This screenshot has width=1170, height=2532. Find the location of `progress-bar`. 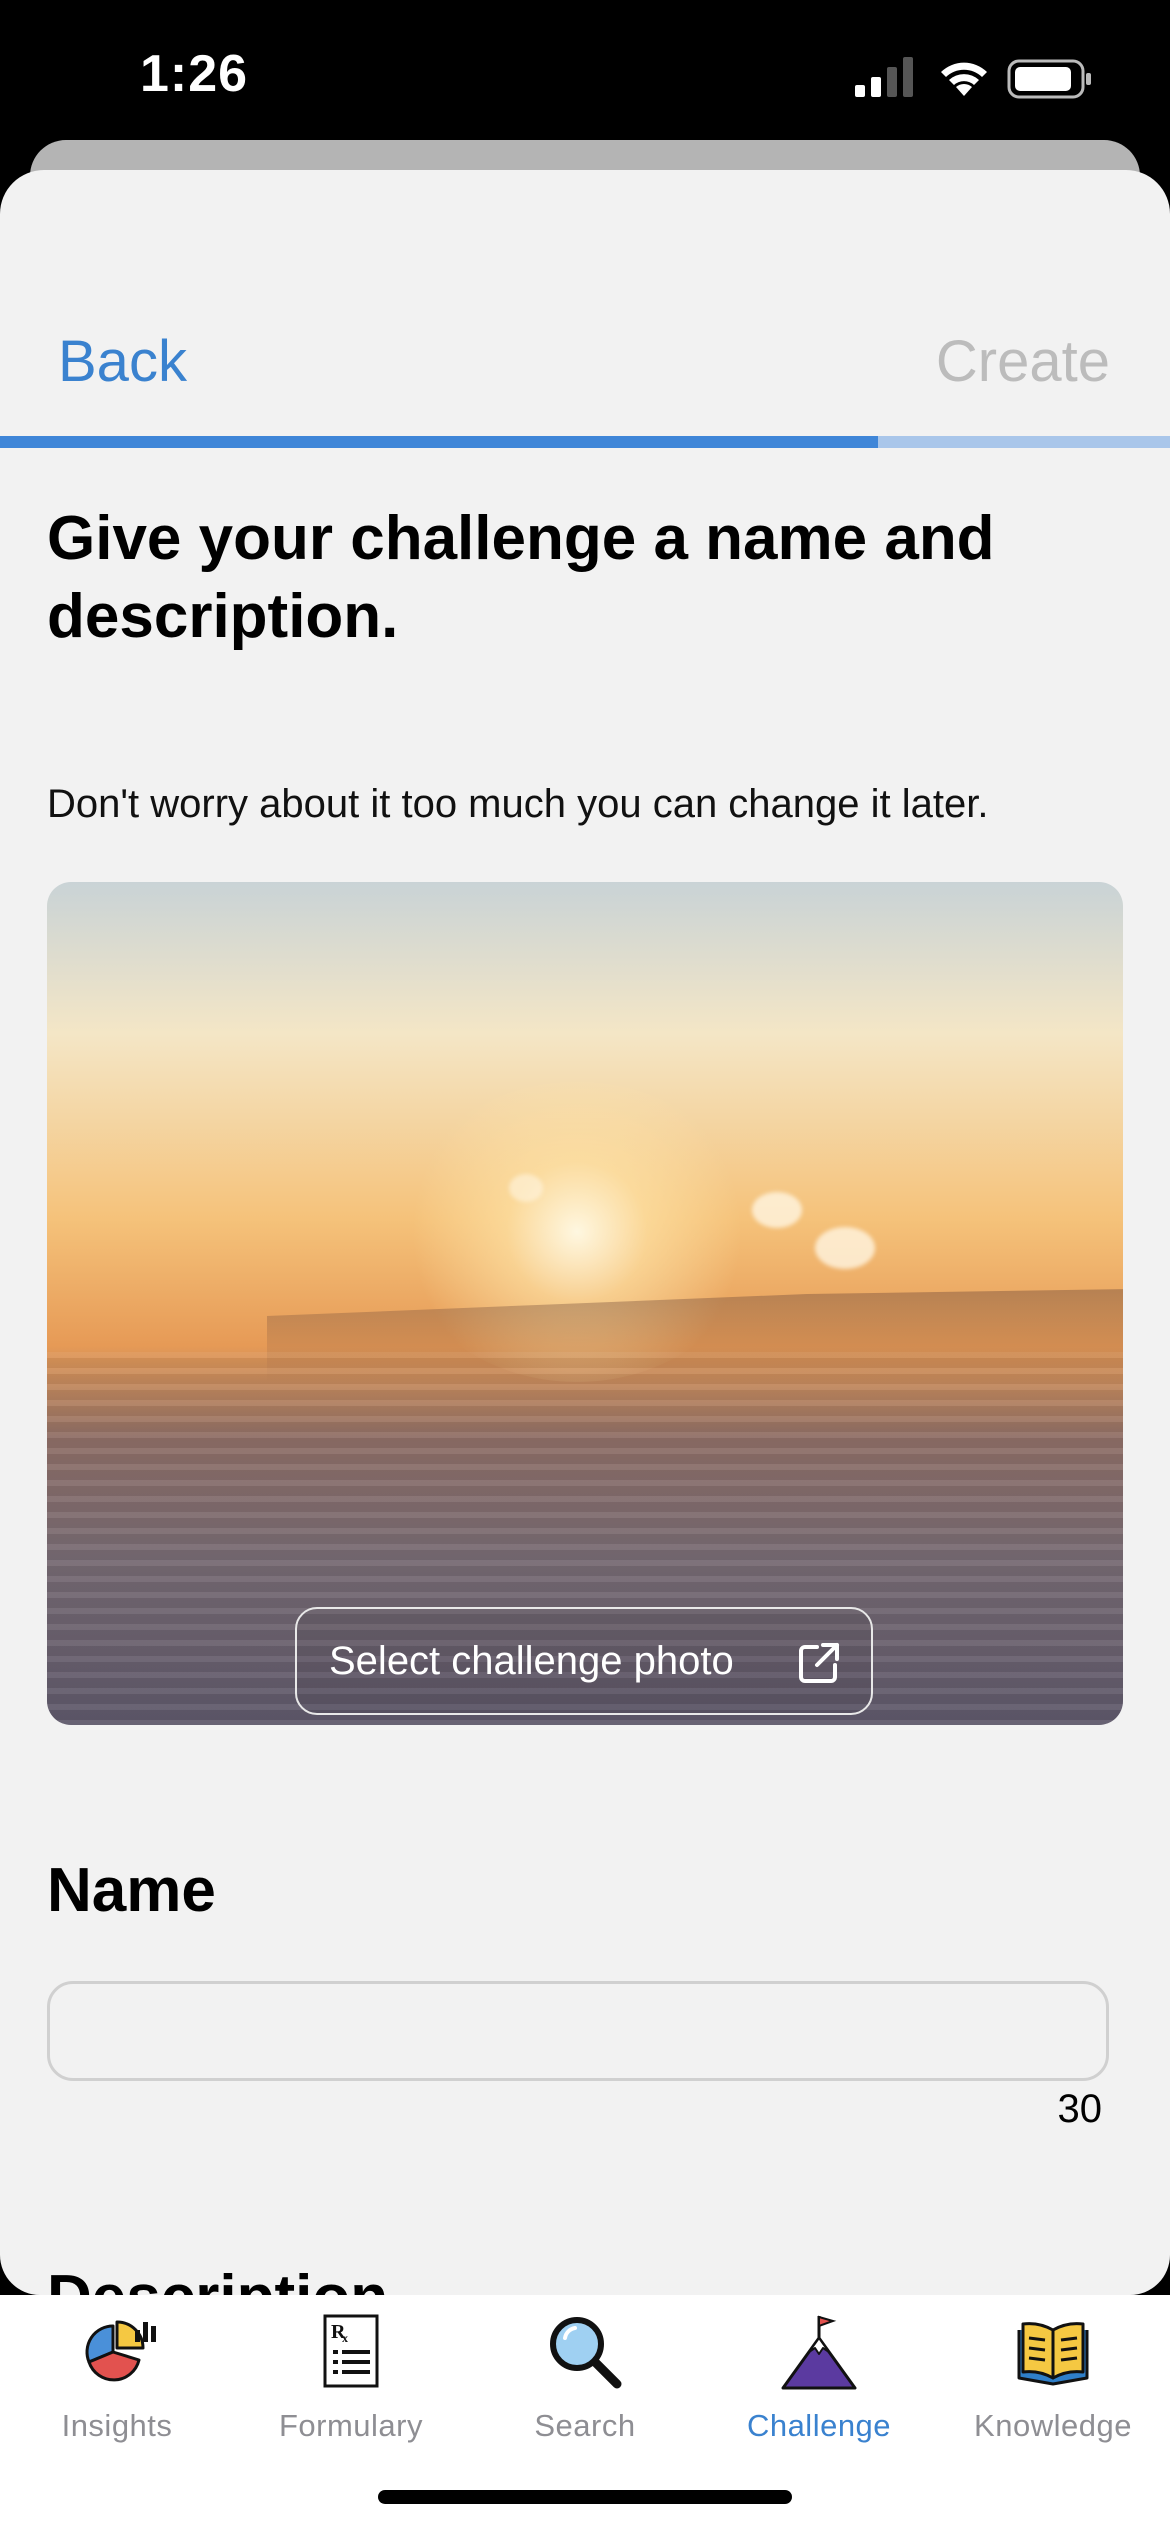

progress-bar is located at coordinates (585, 442).